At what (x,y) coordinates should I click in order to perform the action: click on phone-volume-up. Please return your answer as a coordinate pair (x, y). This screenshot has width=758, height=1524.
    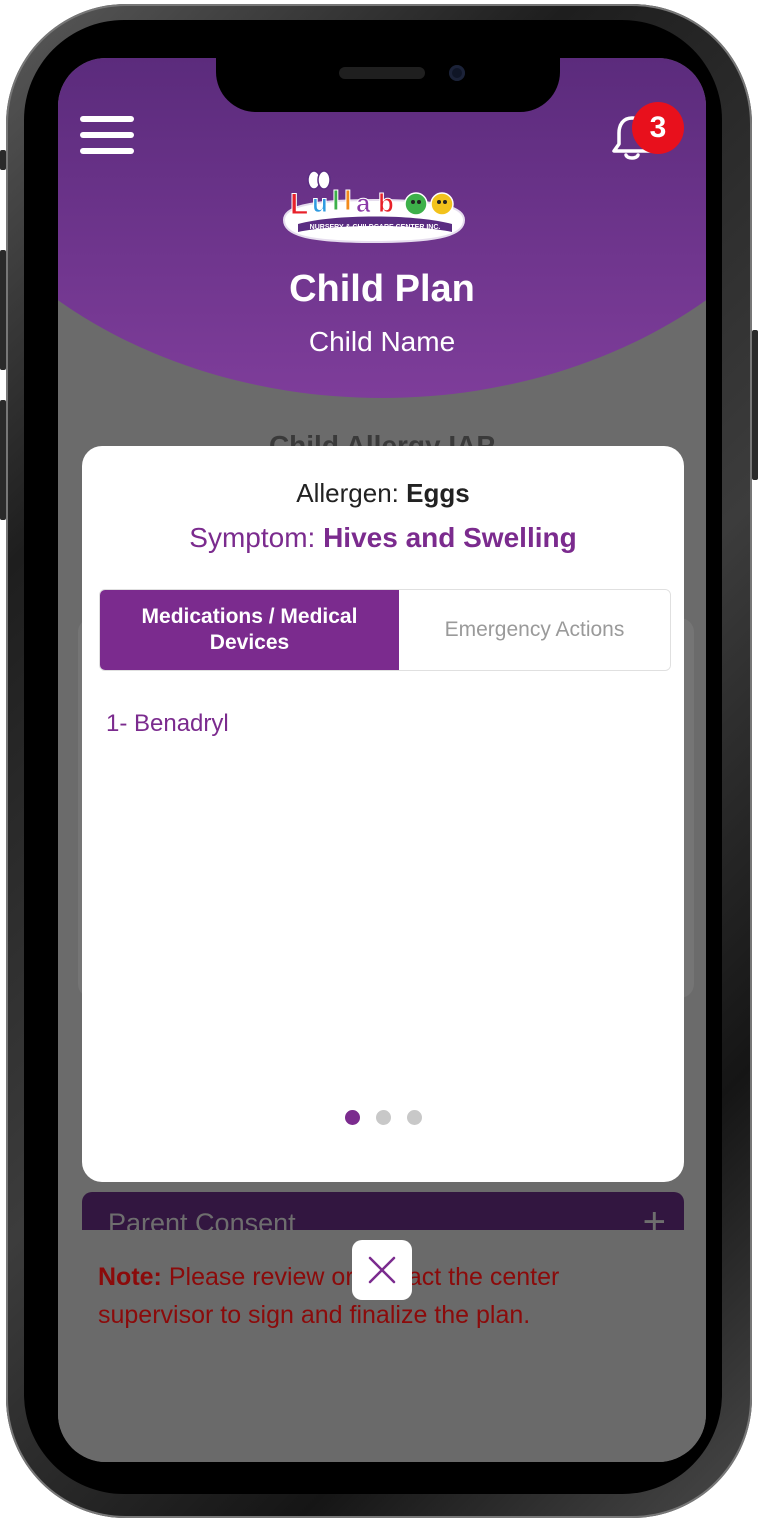
    Looking at the image, I should click on (3, 310).